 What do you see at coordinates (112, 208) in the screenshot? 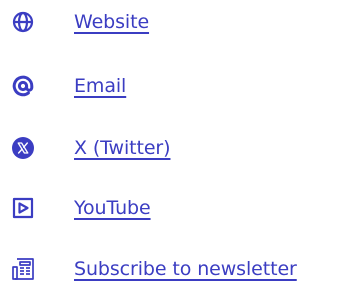
I see `youtube-link: YouTube` at bounding box center [112, 208].